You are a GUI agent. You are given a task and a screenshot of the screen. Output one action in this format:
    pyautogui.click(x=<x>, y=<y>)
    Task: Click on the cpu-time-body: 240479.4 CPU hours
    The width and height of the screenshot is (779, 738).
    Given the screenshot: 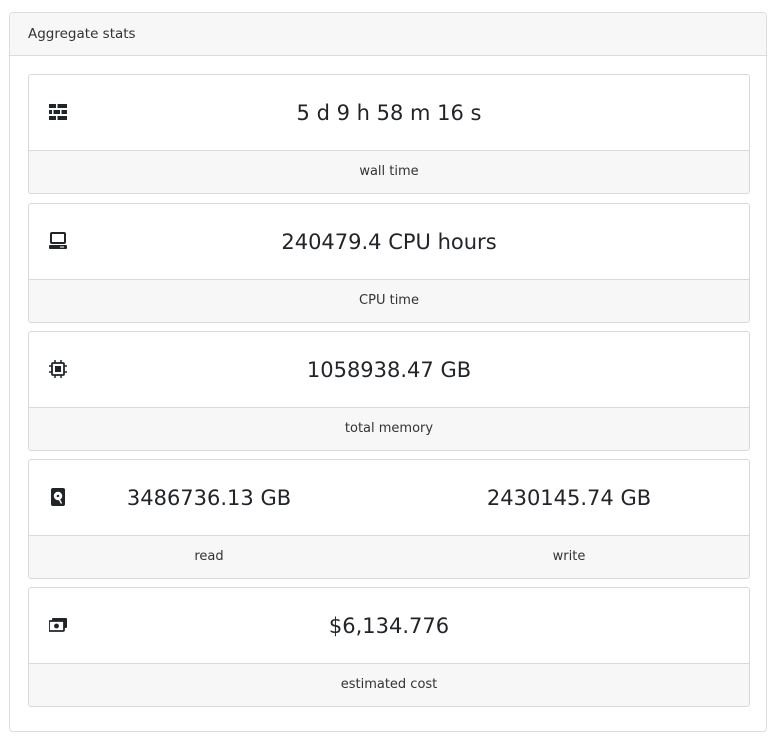 What is the action you would take?
    pyautogui.click(x=389, y=242)
    